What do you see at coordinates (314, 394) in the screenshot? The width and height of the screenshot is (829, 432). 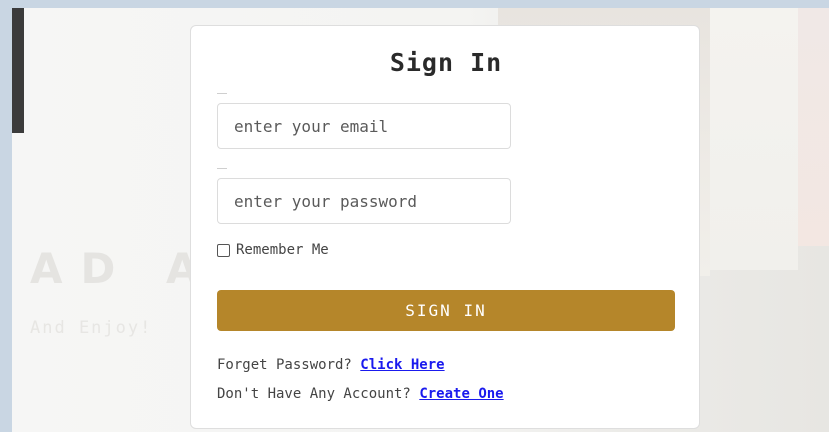 I see `create-account-prompt: Don't Have Any Account?` at bounding box center [314, 394].